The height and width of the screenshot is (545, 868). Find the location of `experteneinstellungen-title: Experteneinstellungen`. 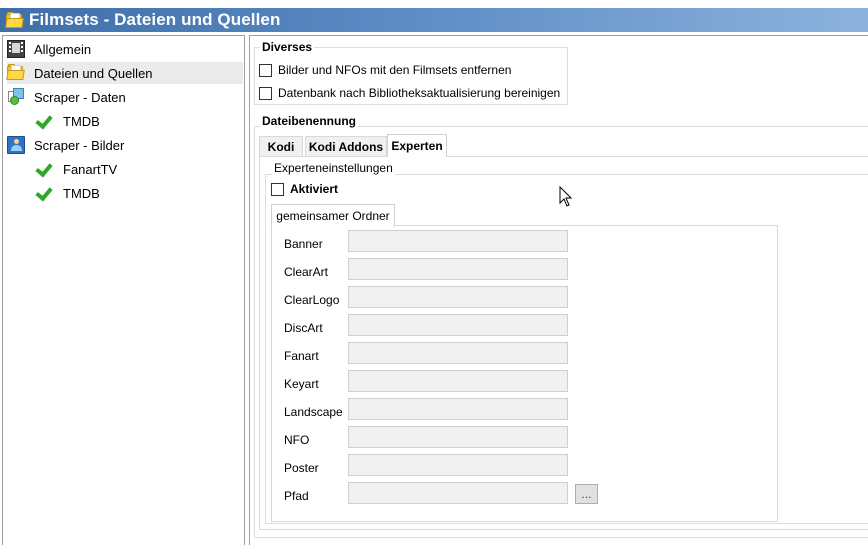

experteneinstellungen-title: Experteneinstellungen is located at coordinates (333, 168).